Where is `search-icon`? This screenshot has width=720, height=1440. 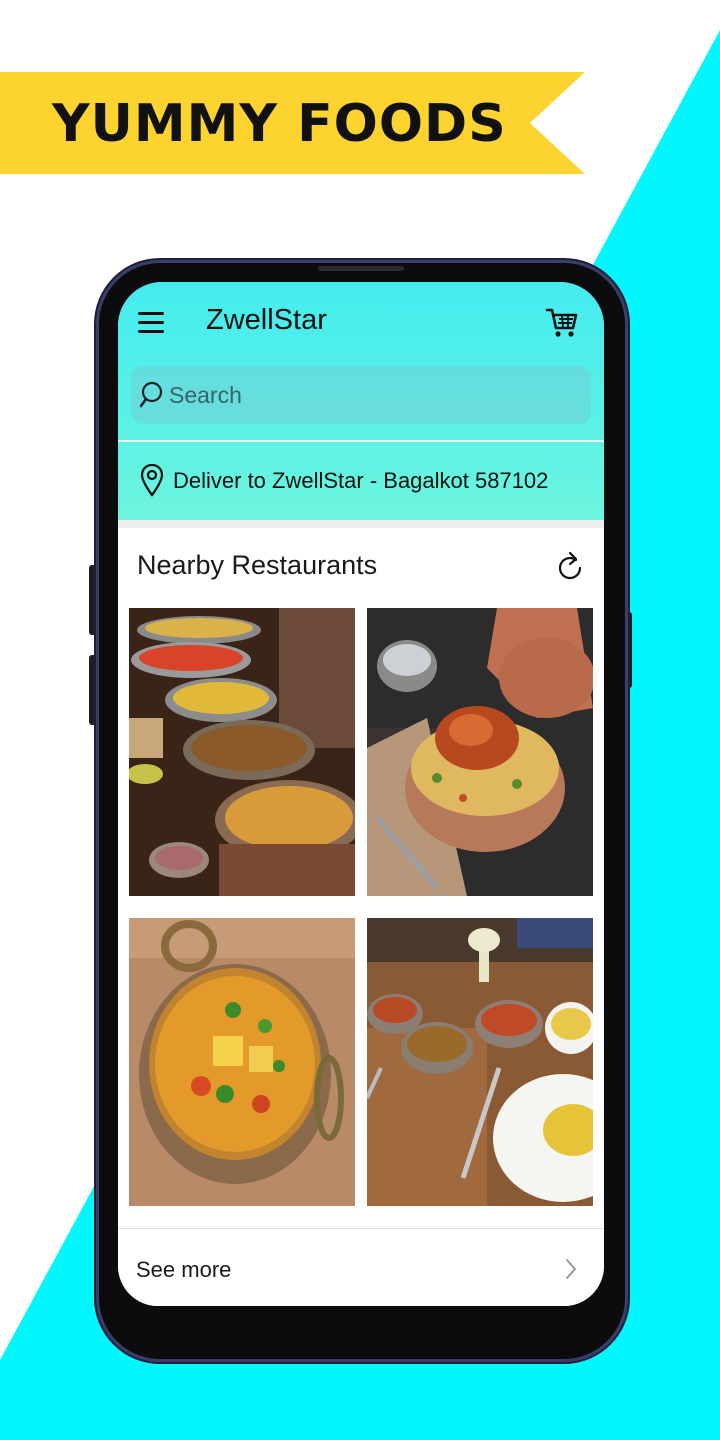 search-icon is located at coordinates (151, 394).